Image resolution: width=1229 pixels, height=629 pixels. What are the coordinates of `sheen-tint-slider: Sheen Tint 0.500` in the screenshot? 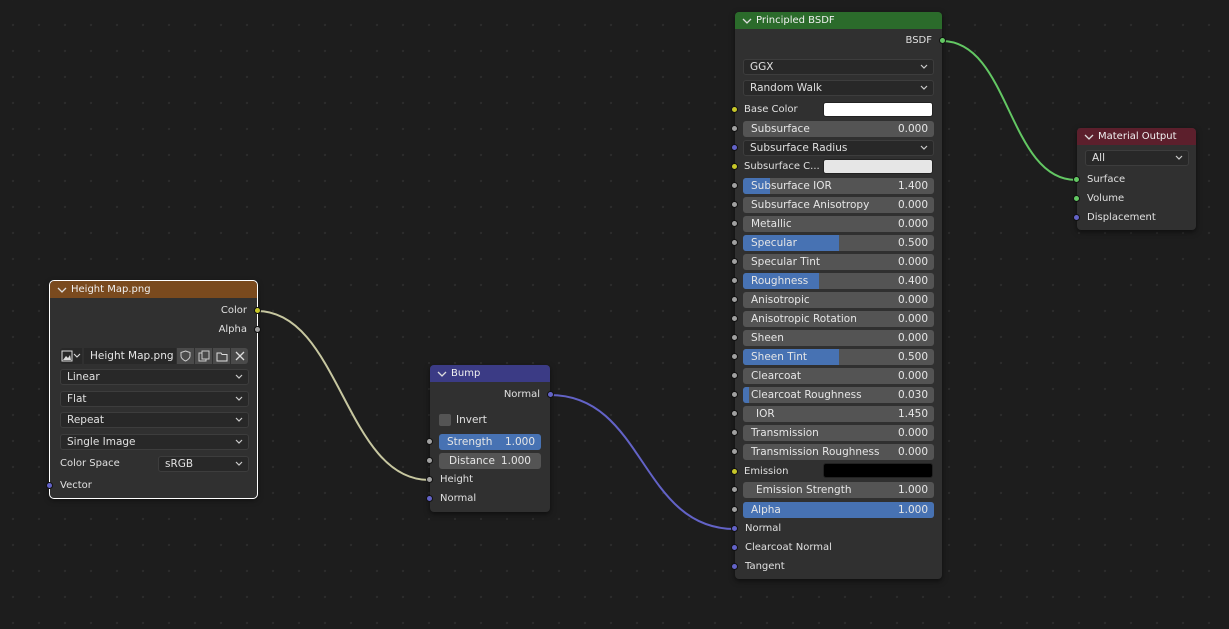 It's located at (838, 357).